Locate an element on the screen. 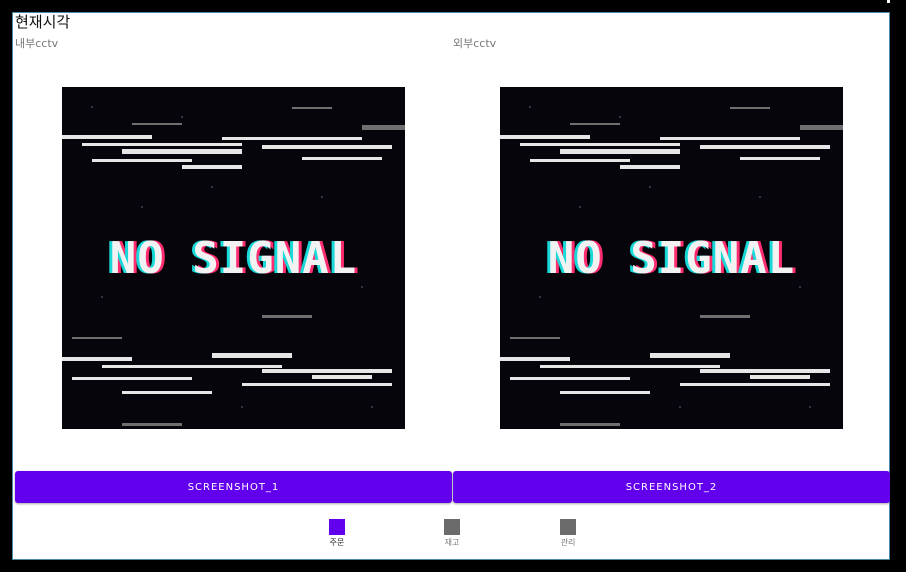 This screenshot has height=572, width=906. manage-icon is located at coordinates (568, 527).